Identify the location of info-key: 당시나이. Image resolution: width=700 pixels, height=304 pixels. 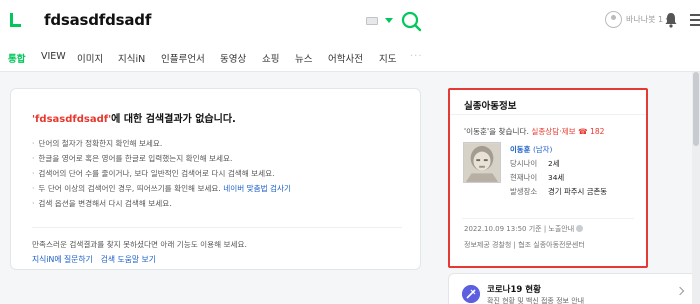
(524, 163).